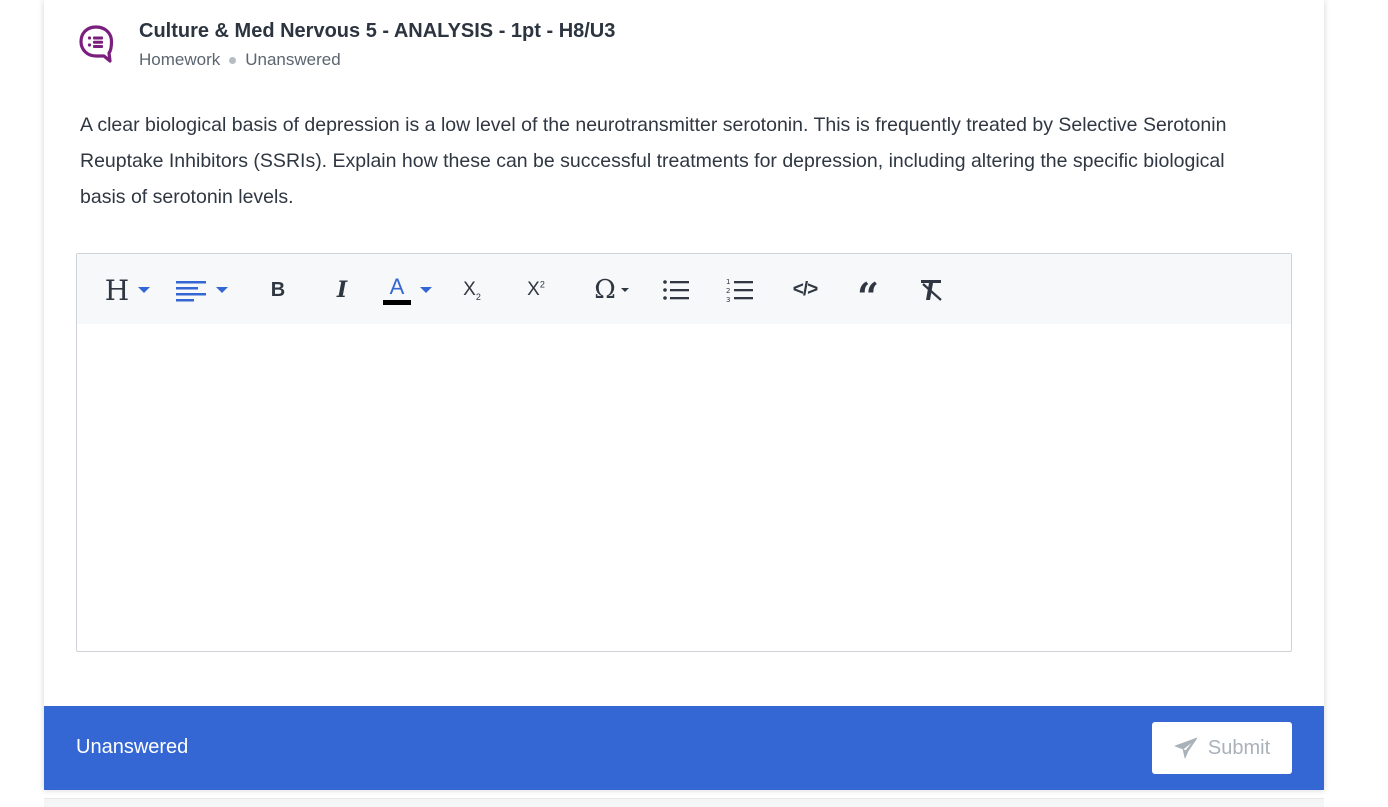  I want to click on italic-icon: I, so click(342, 290).